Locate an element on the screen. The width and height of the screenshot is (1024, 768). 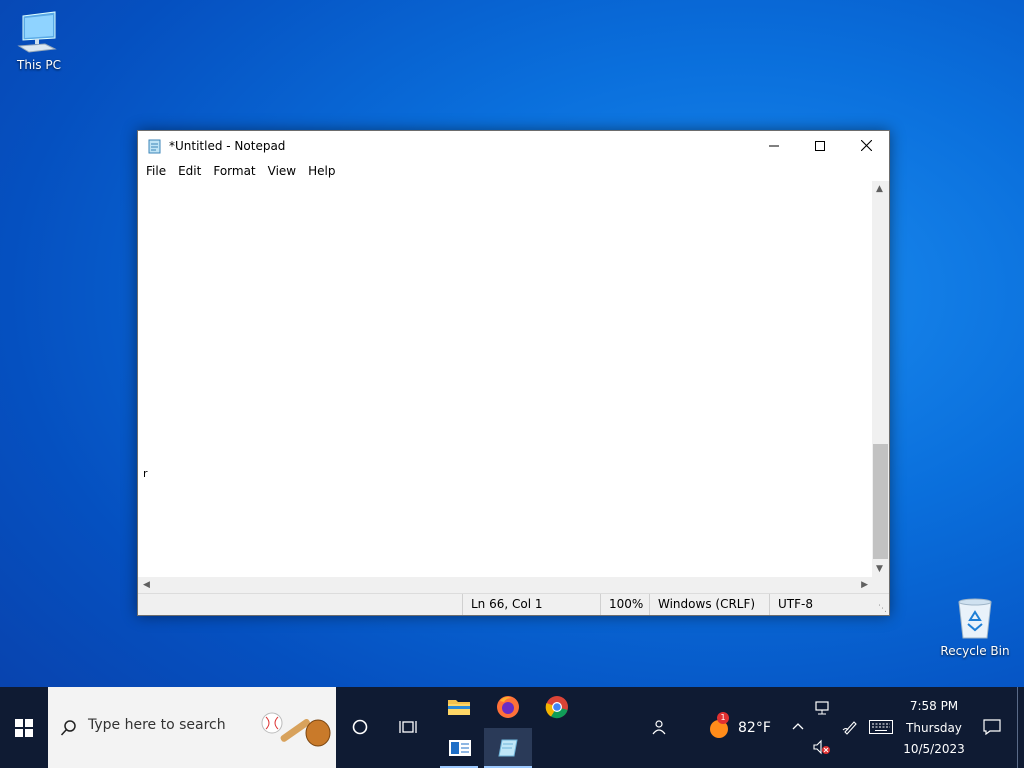
maximize-icon is located at coordinates (820, 145).